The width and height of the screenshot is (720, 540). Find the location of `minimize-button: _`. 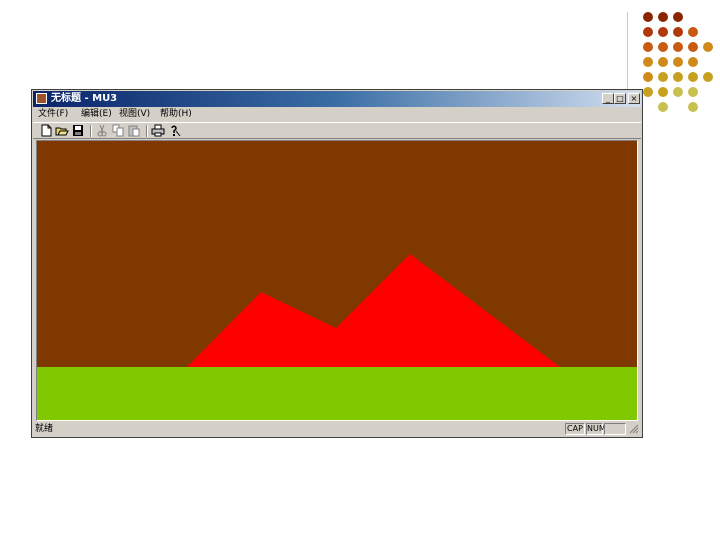

minimize-button: _ is located at coordinates (608, 98).